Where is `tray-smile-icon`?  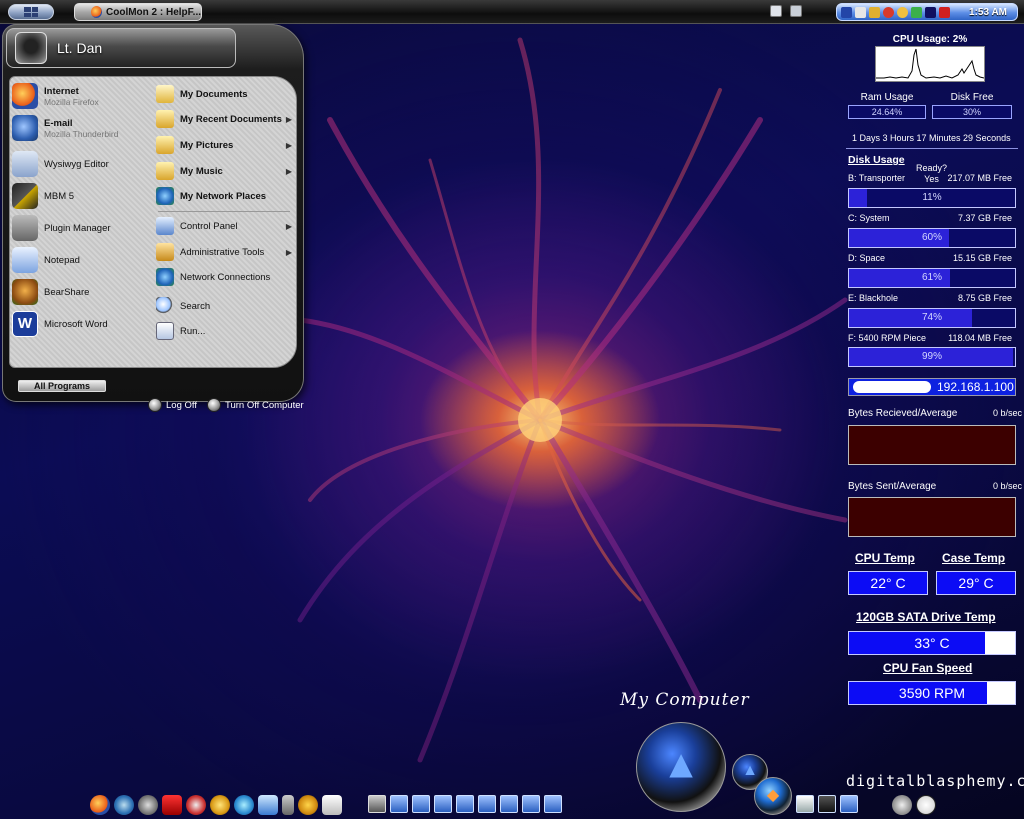
tray-smile-icon is located at coordinates (902, 12).